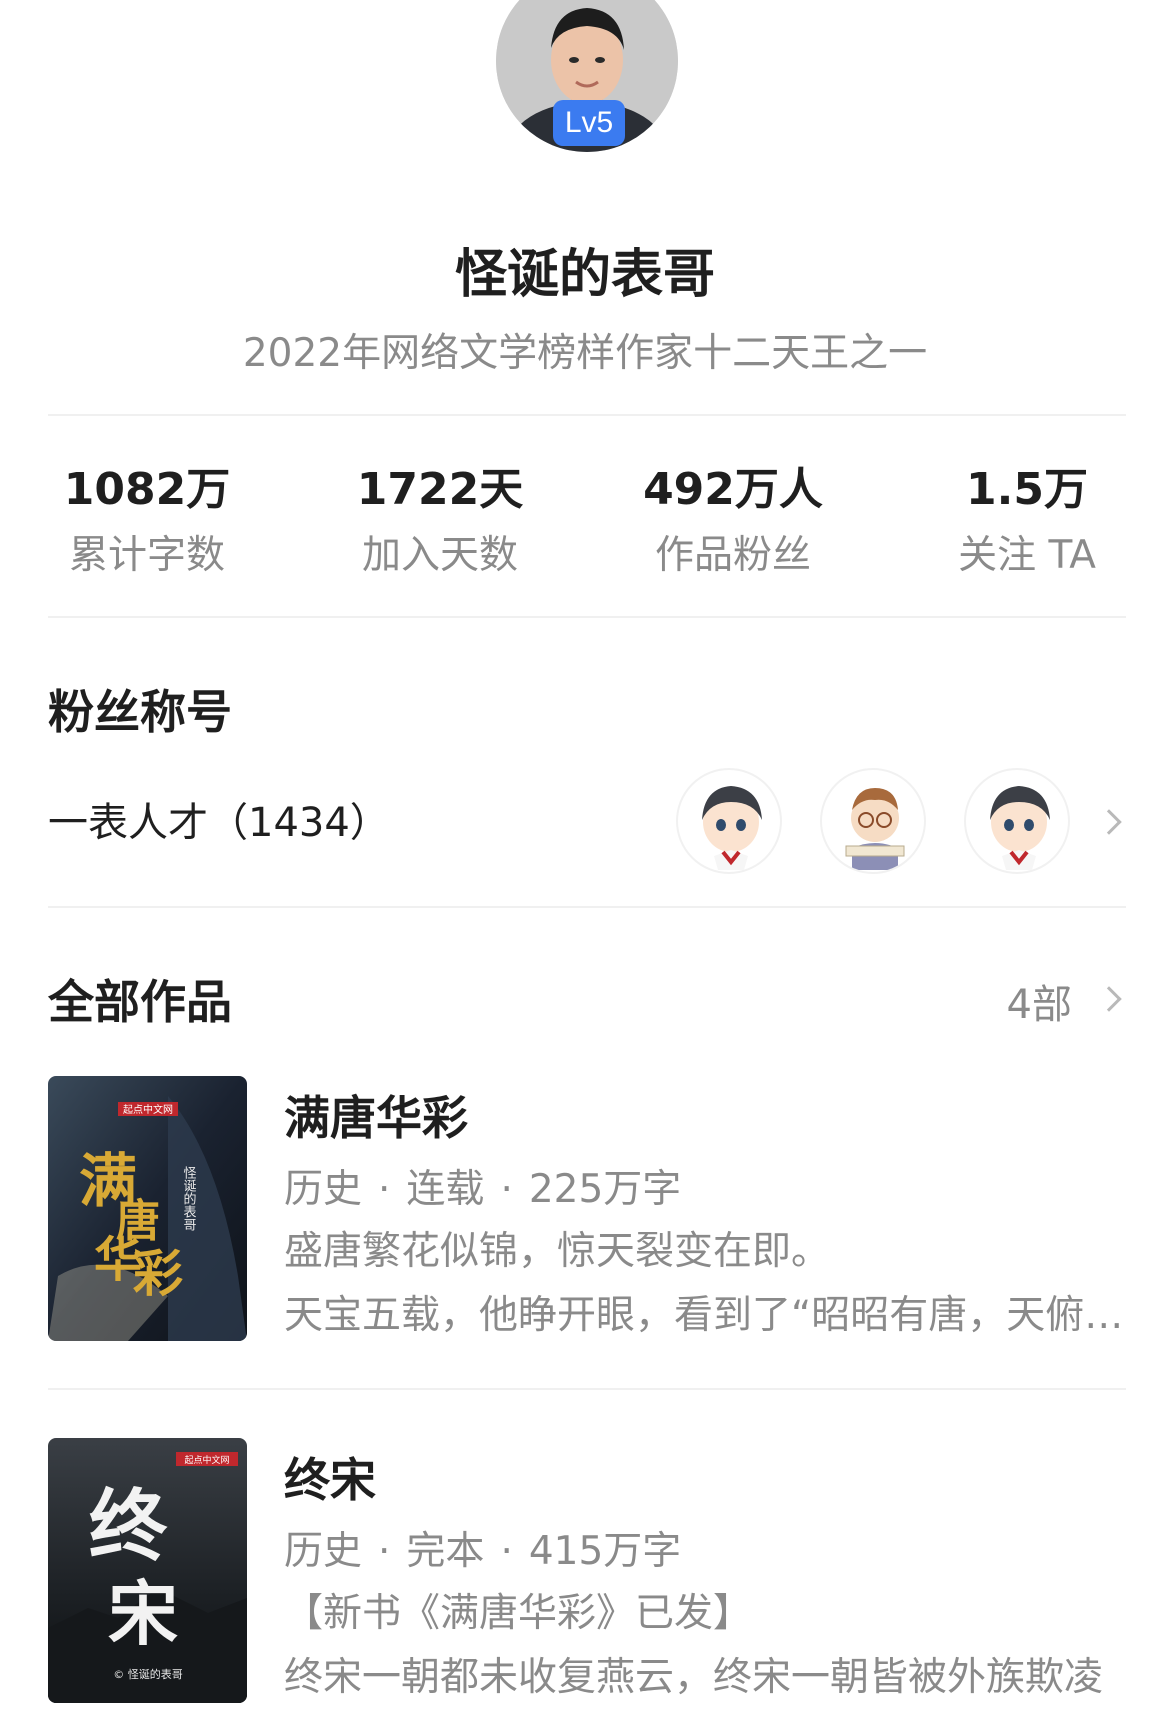  I want to click on stat-following: 1.5万 关注 TA, so click(1027, 522).